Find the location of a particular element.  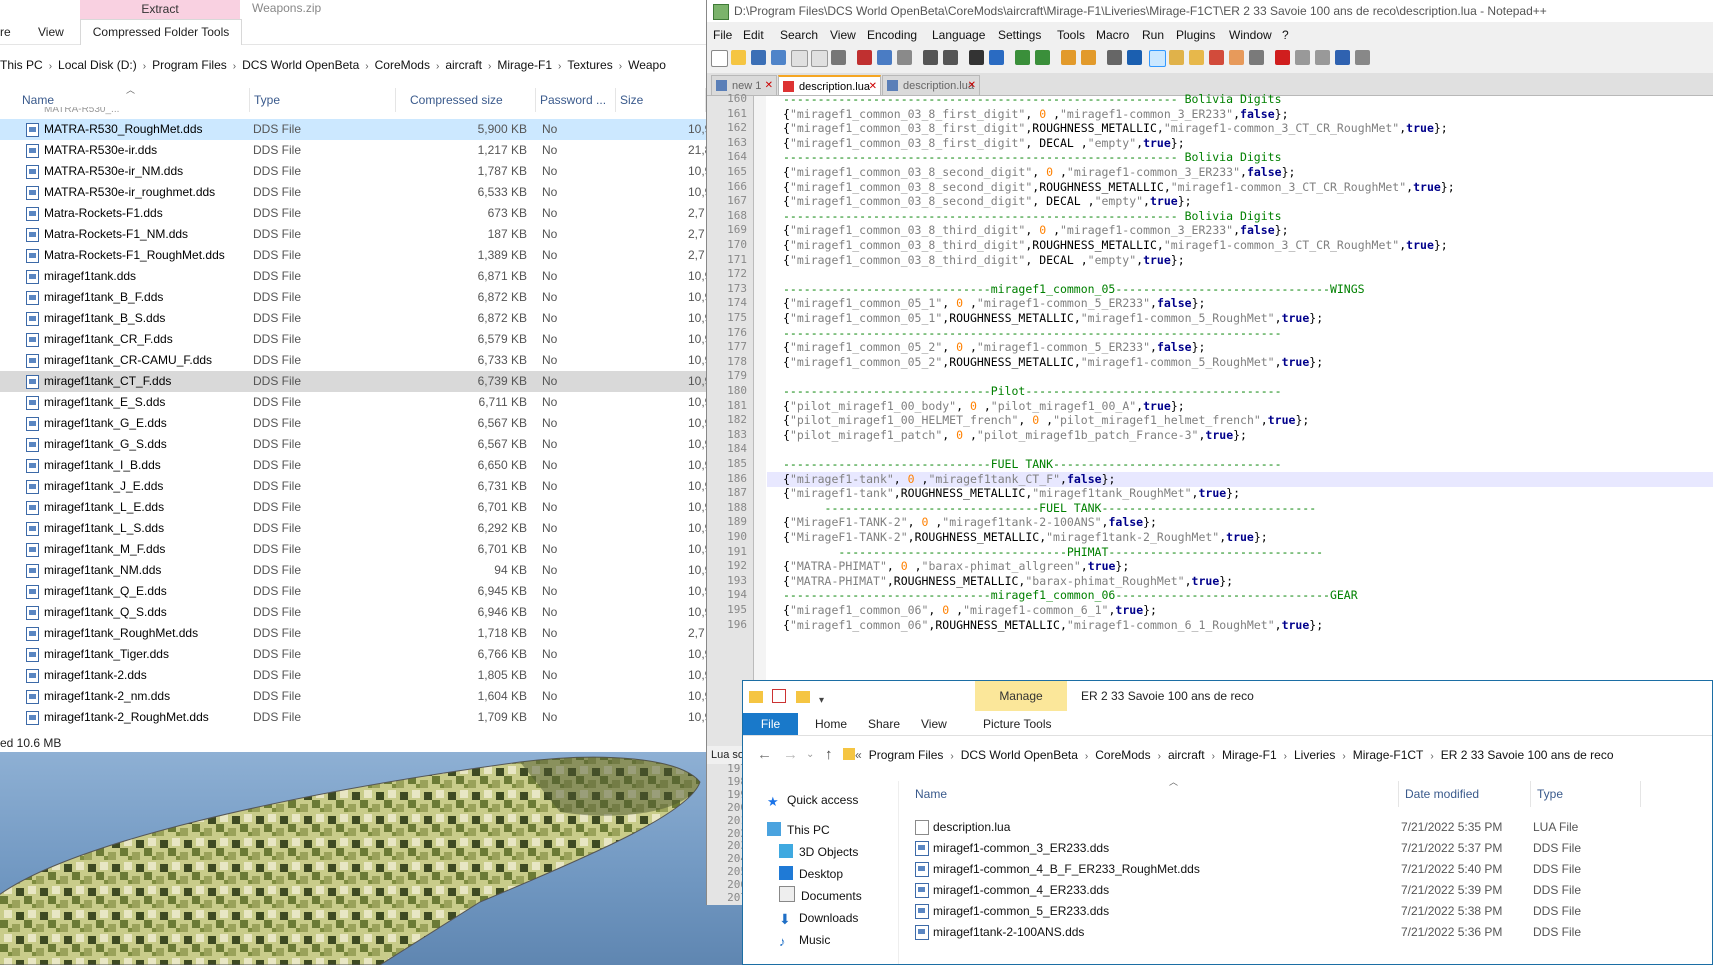

ribbon-tab-view: View is located at coordinates (51, 32).